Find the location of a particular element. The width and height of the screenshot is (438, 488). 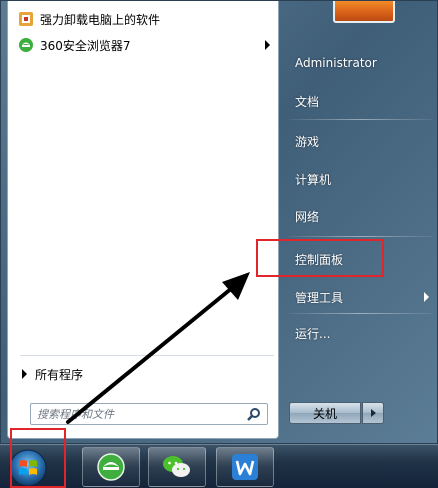

highlight-box-start-button is located at coordinates (38, 458).